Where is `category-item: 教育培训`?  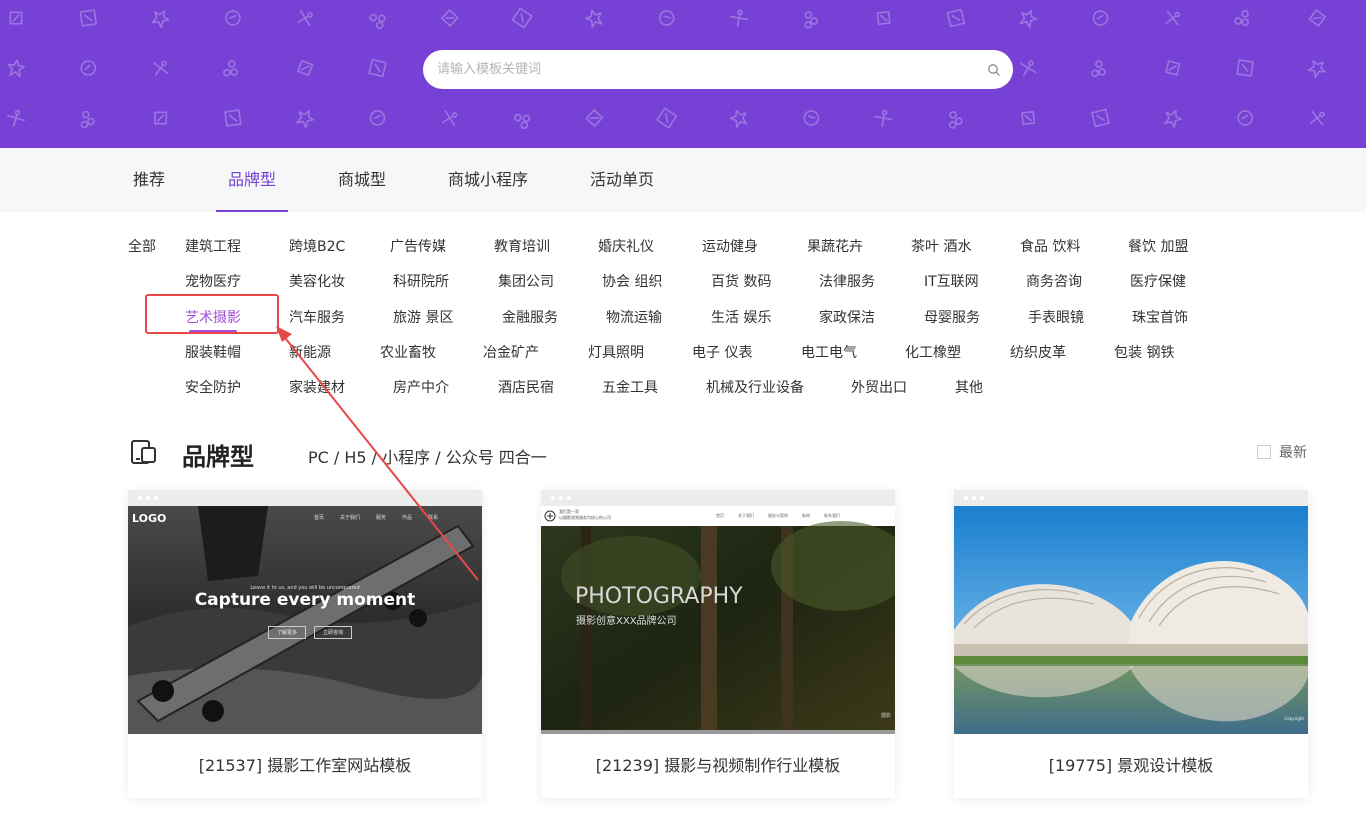
category-item: 教育培训 is located at coordinates (522, 247).